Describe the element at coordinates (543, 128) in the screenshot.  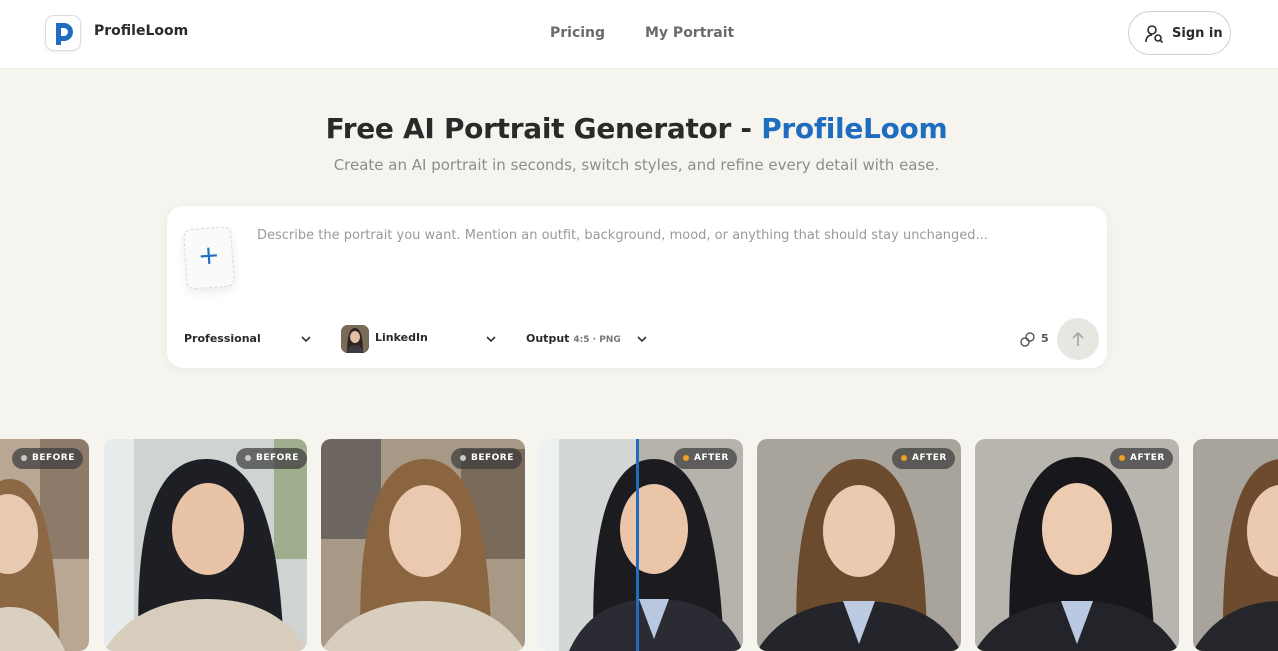
I see `title-prefix: Free AI Portrait Generator -` at that location.